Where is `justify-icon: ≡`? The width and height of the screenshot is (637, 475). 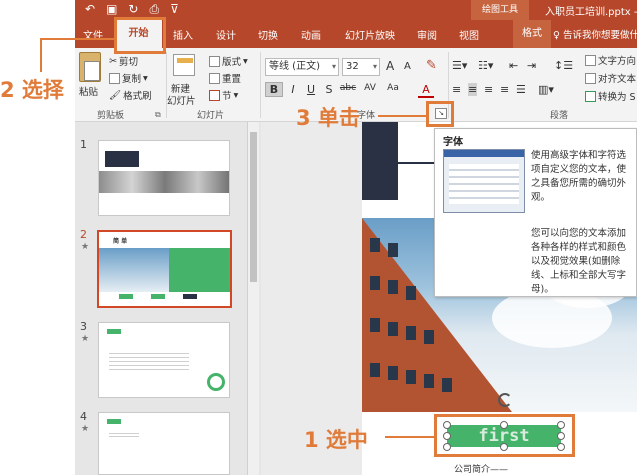 justify-icon: ≡ is located at coordinates (504, 89).